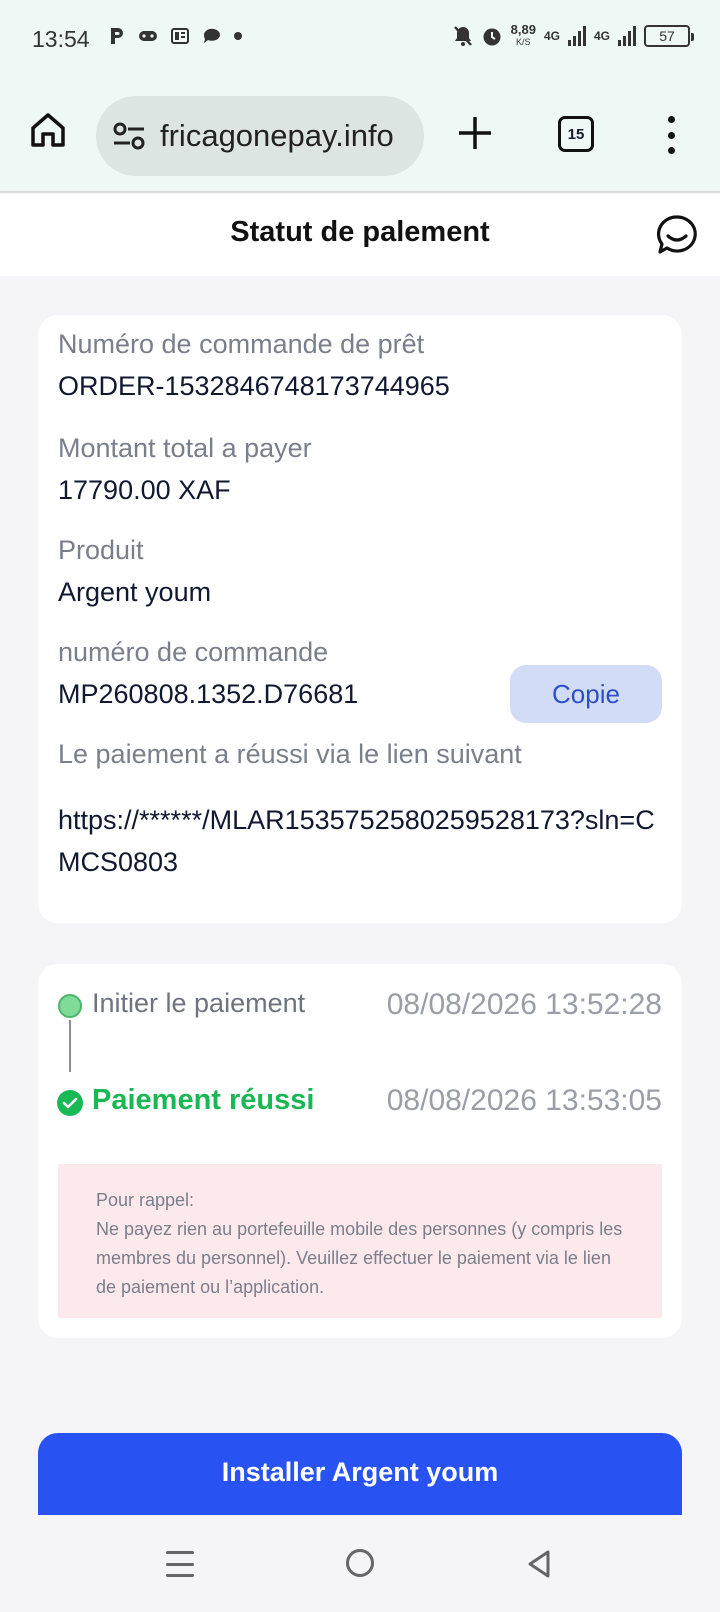 The image size is (720, 1612). What do you see at coordinates (241, 344) in the screenshot?
I see `loan-order-label: Numéro de commande de prêt` at bounding box center [241, 344].